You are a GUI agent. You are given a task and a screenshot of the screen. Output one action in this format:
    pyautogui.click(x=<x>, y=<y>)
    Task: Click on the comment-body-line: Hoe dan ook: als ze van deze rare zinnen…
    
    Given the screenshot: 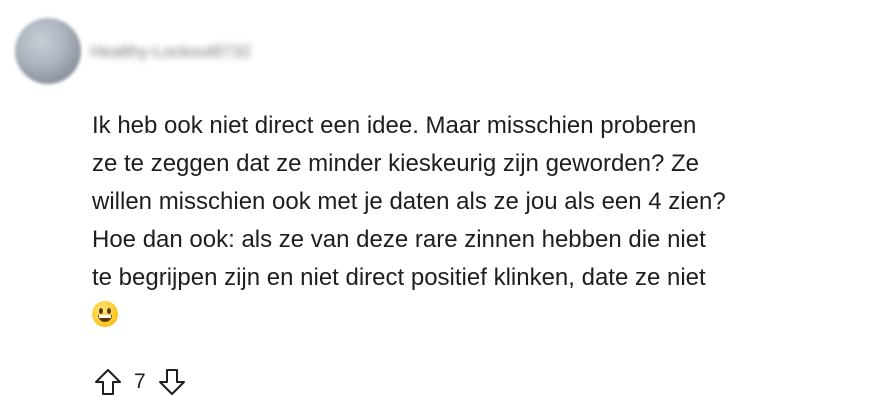 What is the action you would take?
    pyautogui.click(x=399, y=239)
    